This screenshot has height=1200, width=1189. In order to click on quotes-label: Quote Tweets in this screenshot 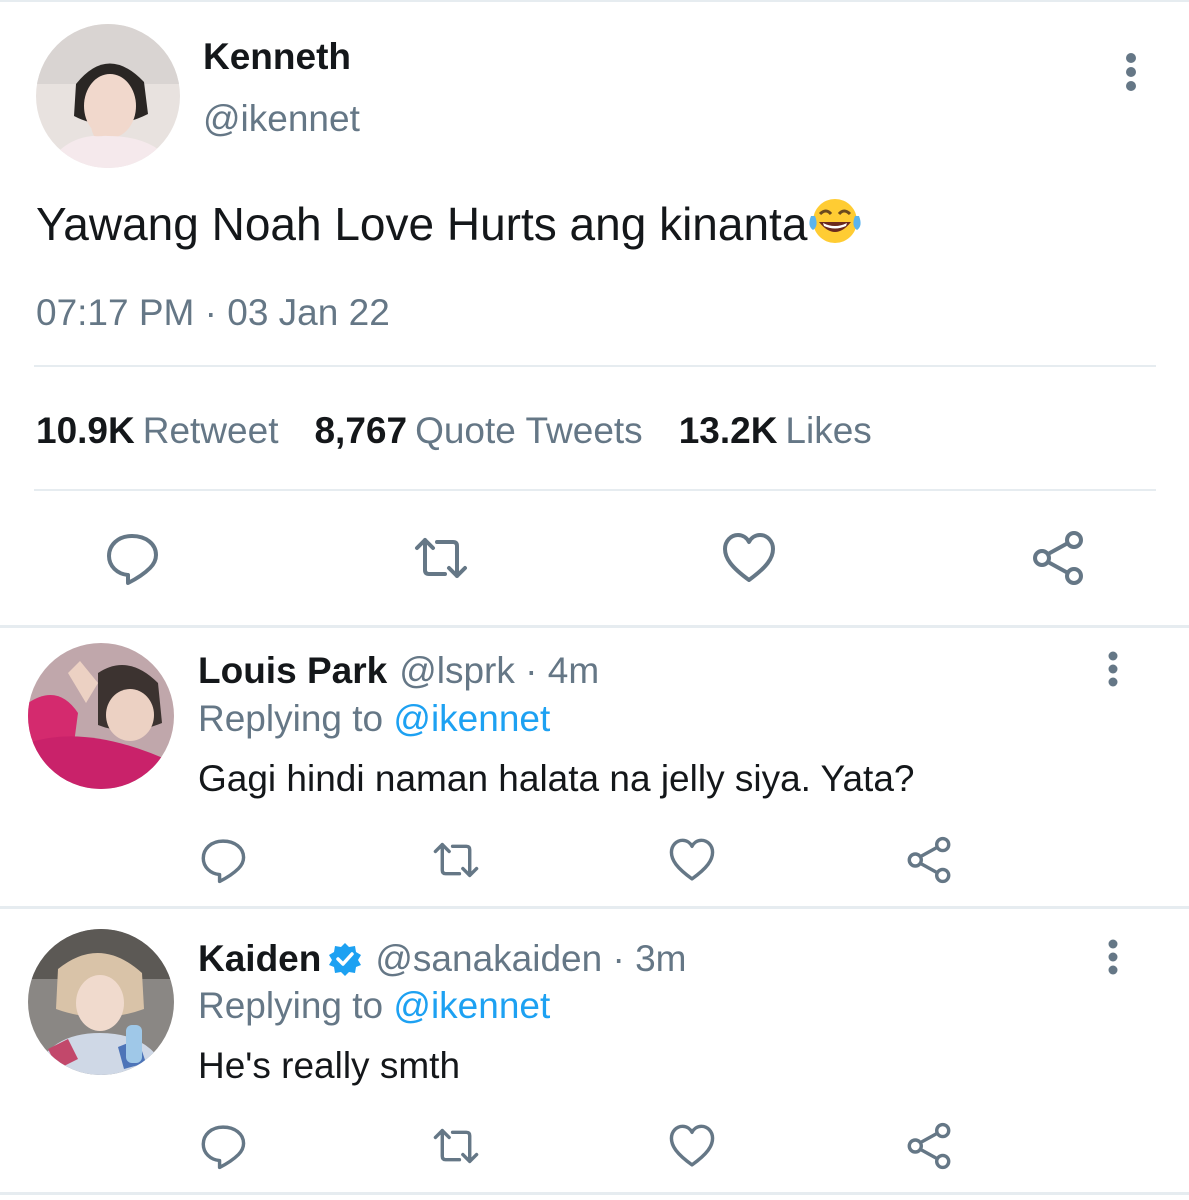, I will do `click(529, 430)`.